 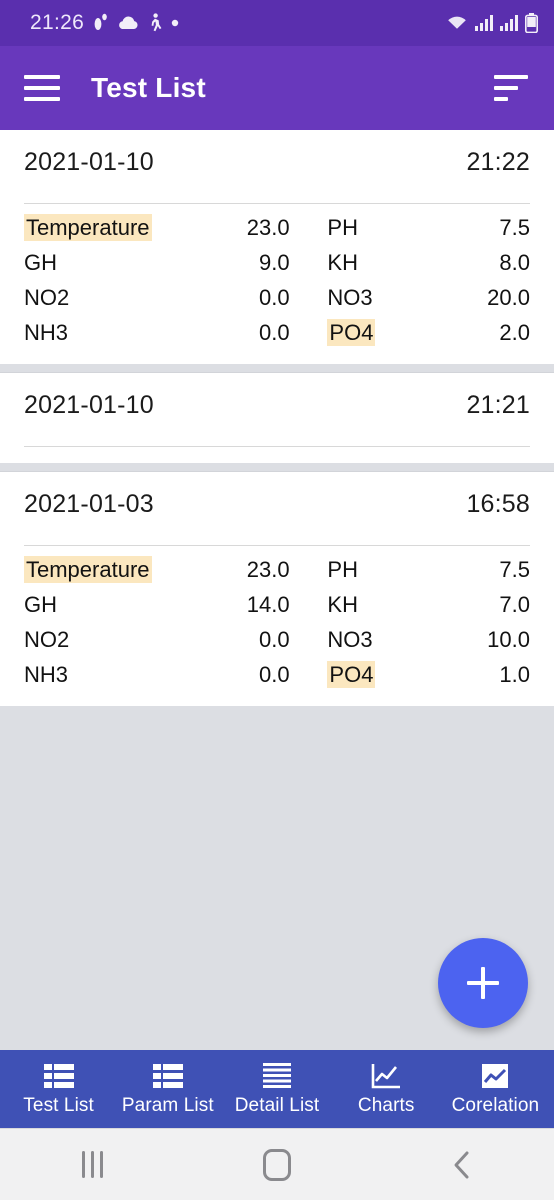 What do you see at coordinates (531, 23) in the screenshot?
I see `battery-icon` at bounding box center [531, 23].